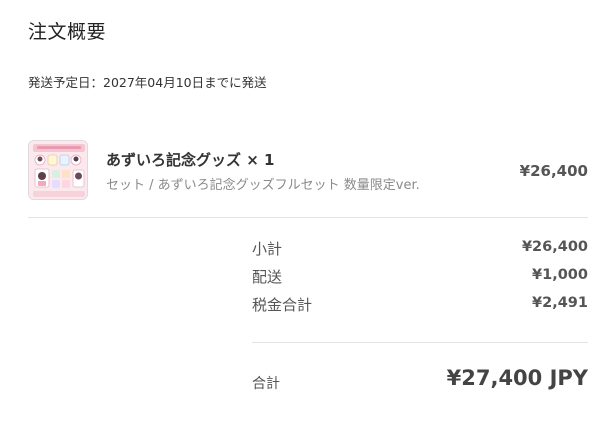 This screenshot has width=613, height=433. Describe the element at coordinates (67, 32) in the screenshot. I see `order-summary-title: 注文概要` at that location.